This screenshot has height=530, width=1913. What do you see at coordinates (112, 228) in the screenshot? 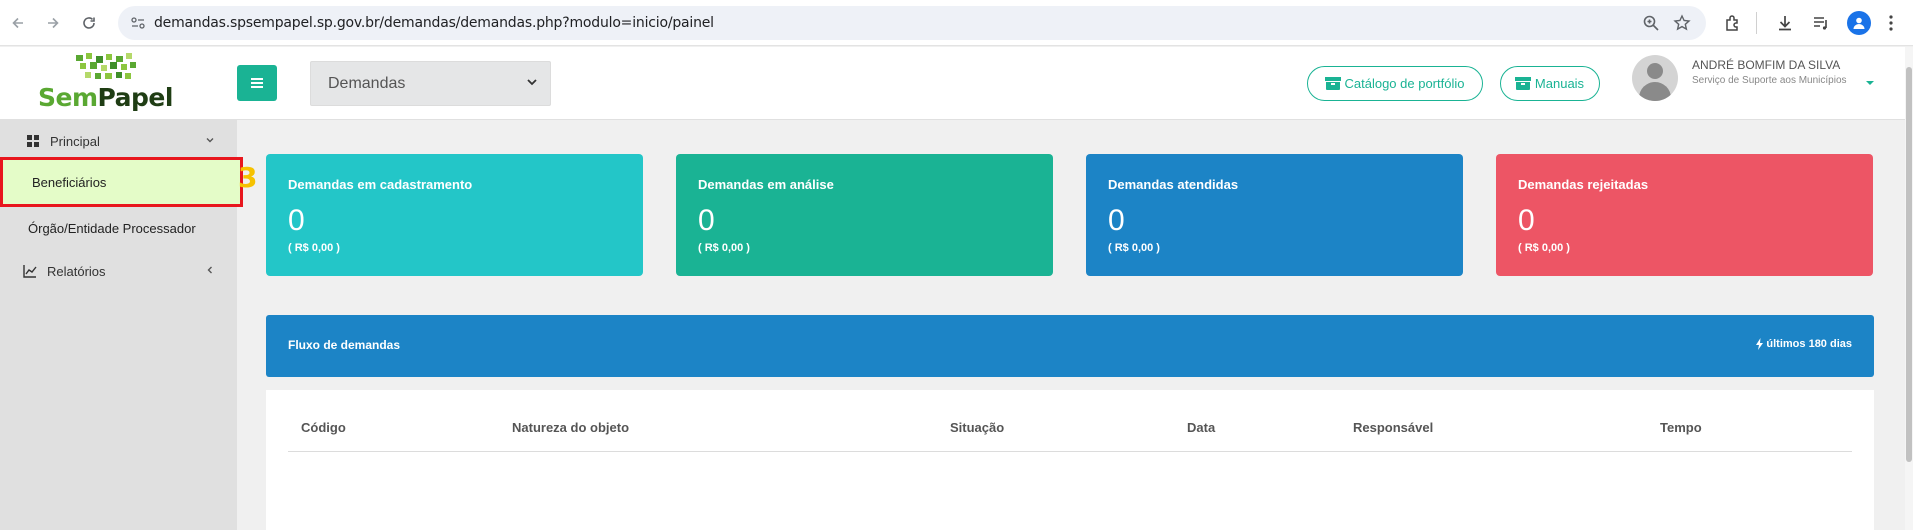
I see `sidebar-item-label: Órgão/Entidade Processador` at bounding box center [112, 228].